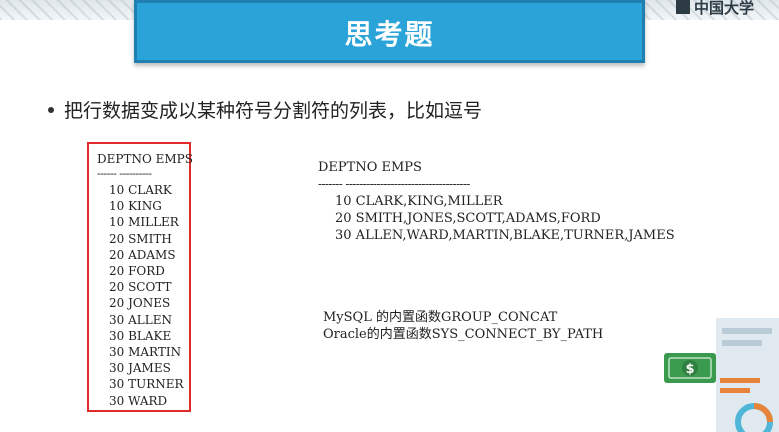  What do you see at coordinates (145, 159) in the screenshot?
I see `source-table-header: DEPTNO EMPS` at bounding box center [145, 159].